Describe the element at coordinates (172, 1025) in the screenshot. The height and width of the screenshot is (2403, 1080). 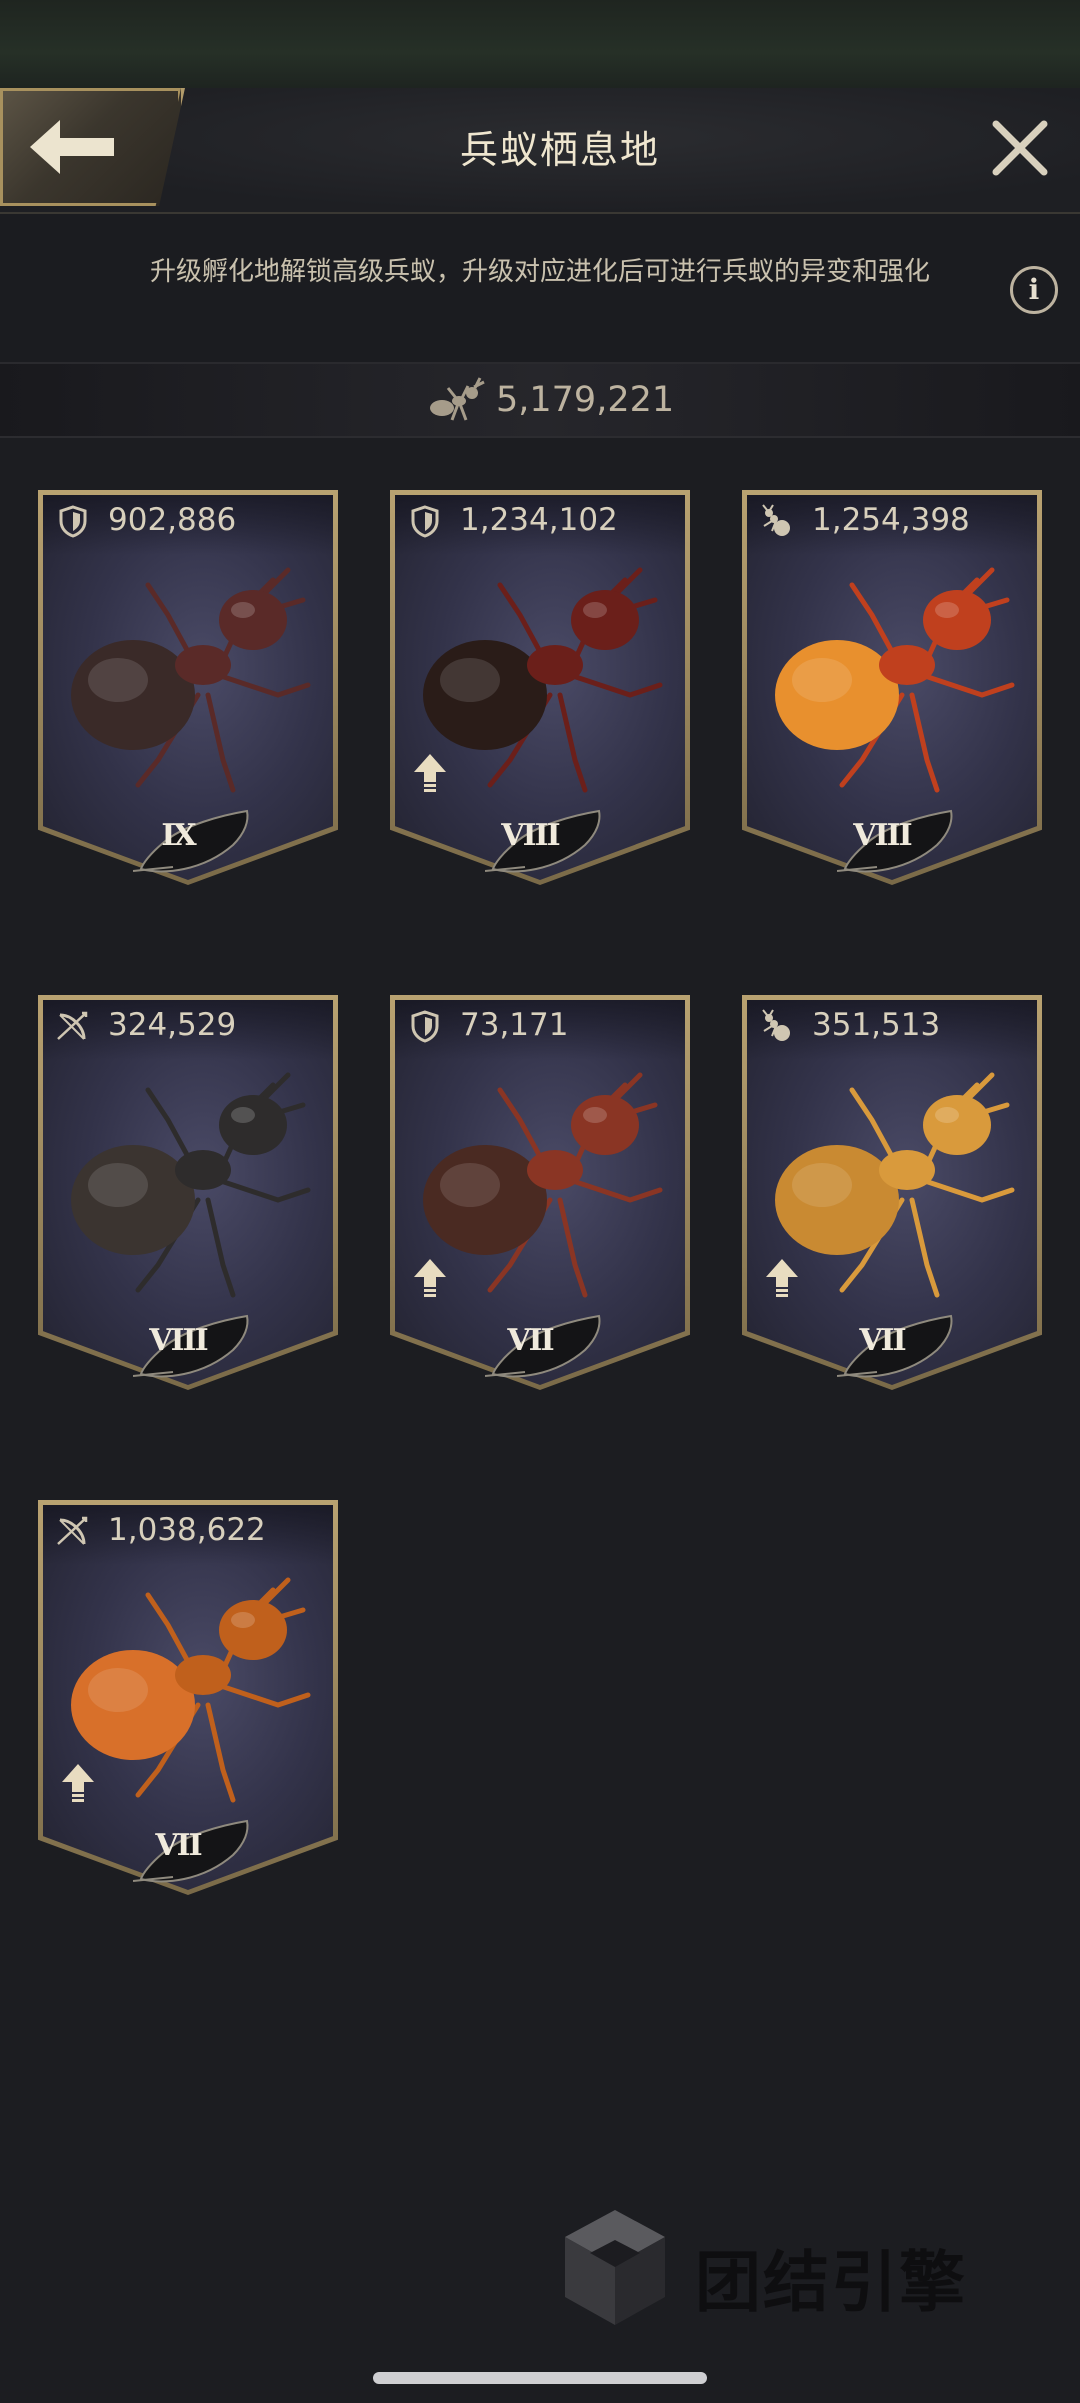
I see `card-power: 324,529` at that location.